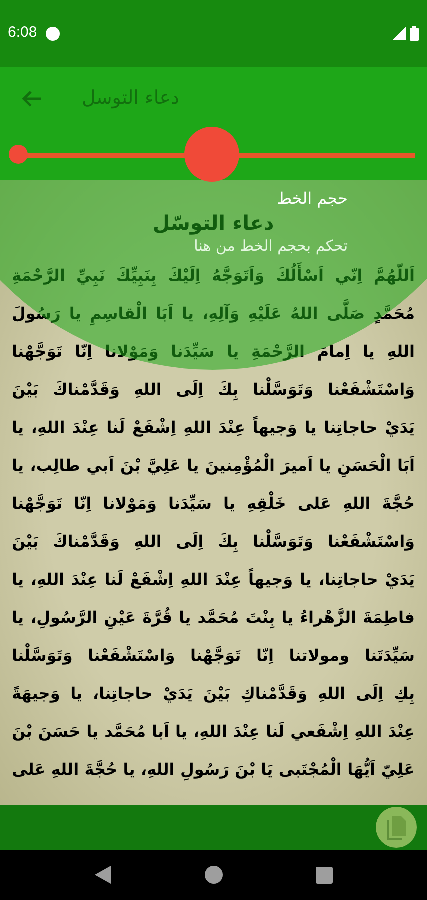 The height and width of the screenshot is (900, 427). Describe the element at coordinates (213, 695) in the screenshot. I see `prayer-line: بِكِ اِلَى اللهِ وَقَدَّمْناكِ بَيْنَ يَدَيْ حاجاتِنا، يا وَجيهَةً` at that location.